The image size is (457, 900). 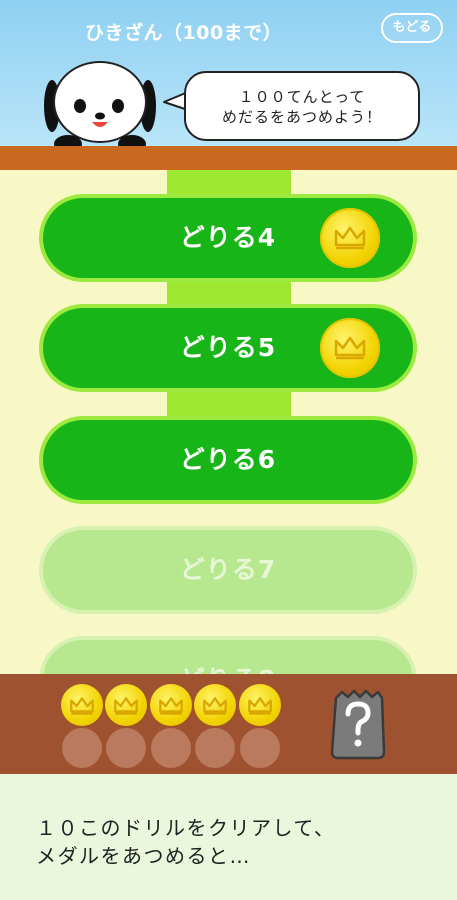 I want to click on drill-button-8: どりる8, so click(x=228, y=655).